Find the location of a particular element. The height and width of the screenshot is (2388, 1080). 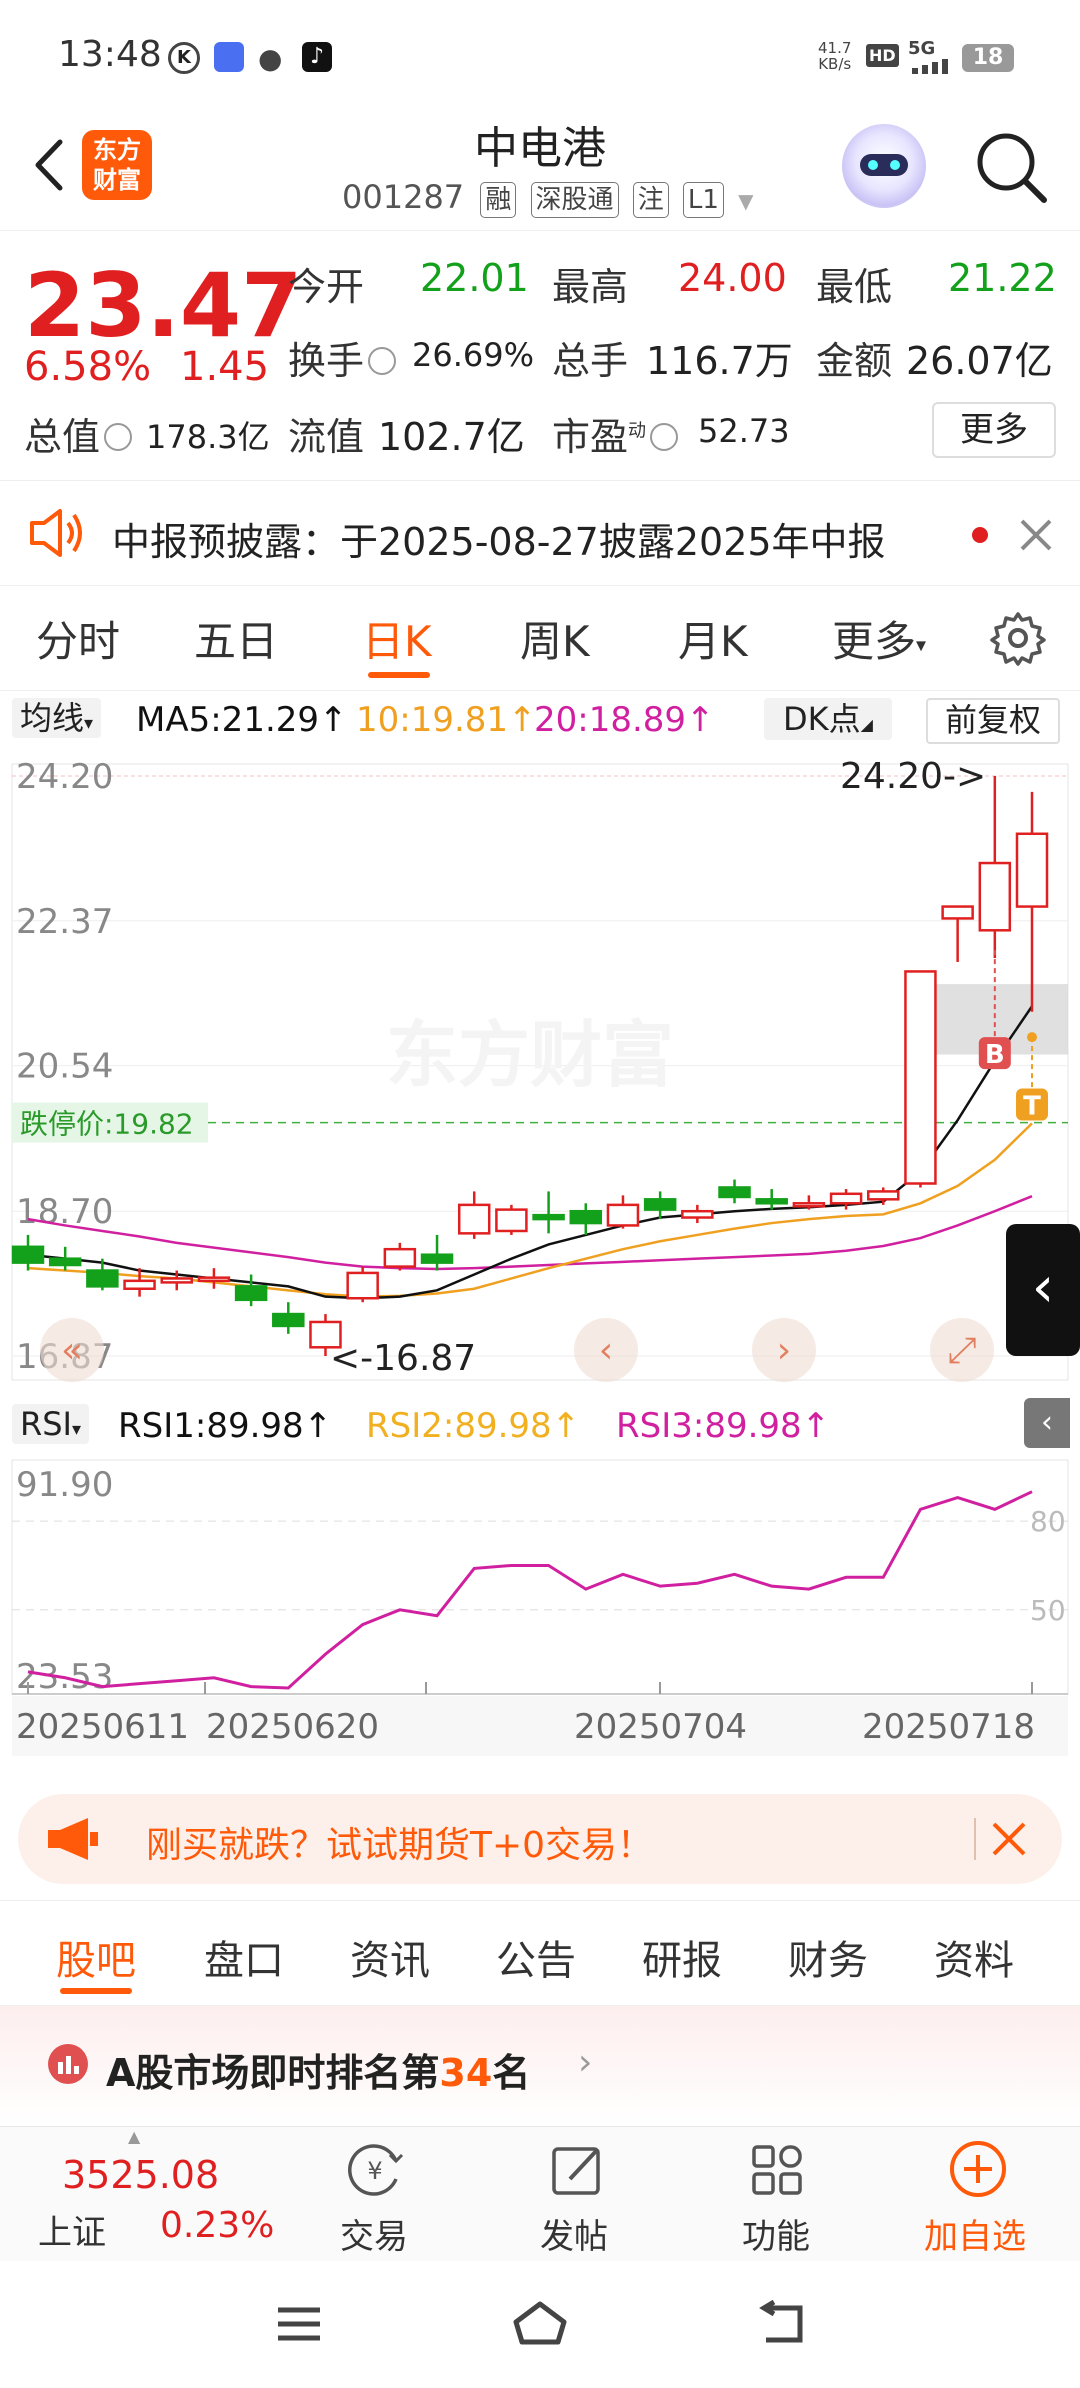

ma10-value: 10:19.81↑ is located at coordinates (446, 720).